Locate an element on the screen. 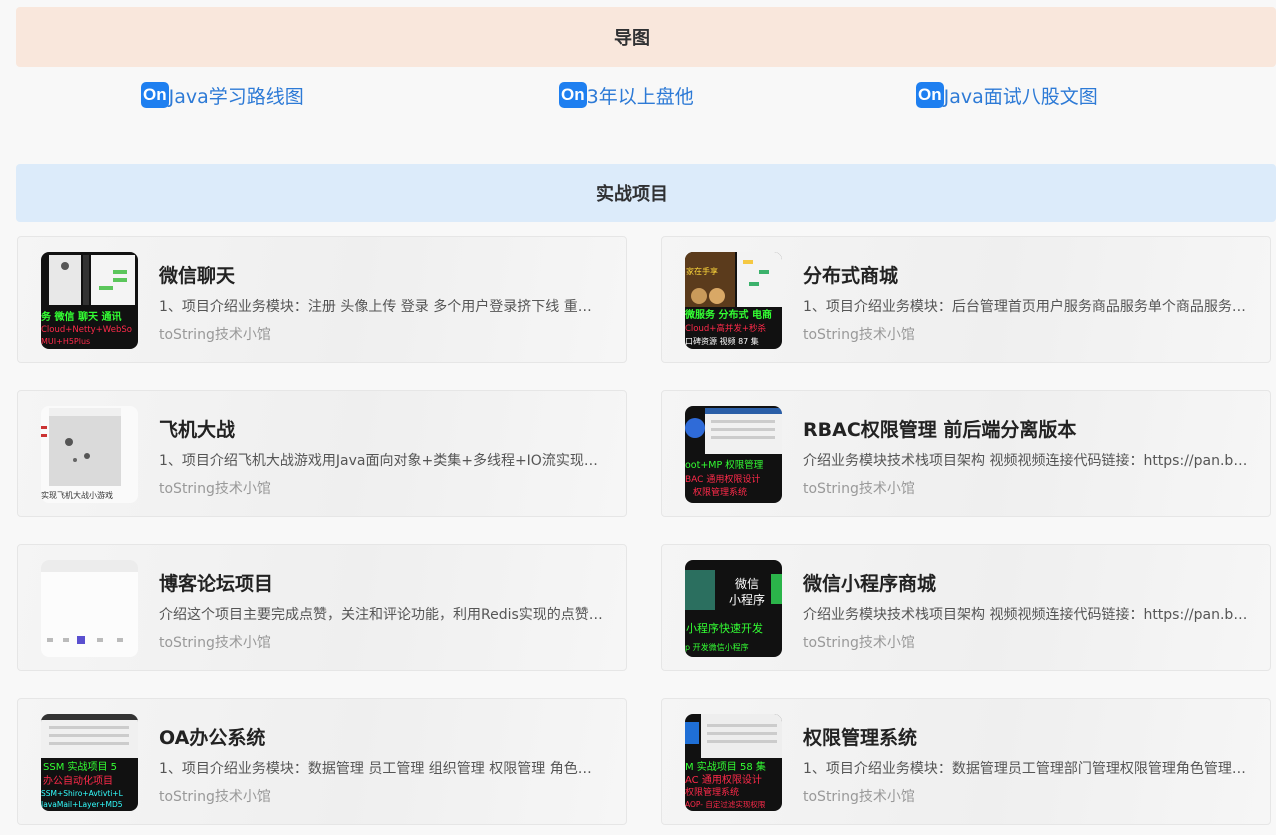 This screenshot has height=835, width=1276. thumb-caption: 办公自动化项目 is located at coordinates (78, 780).